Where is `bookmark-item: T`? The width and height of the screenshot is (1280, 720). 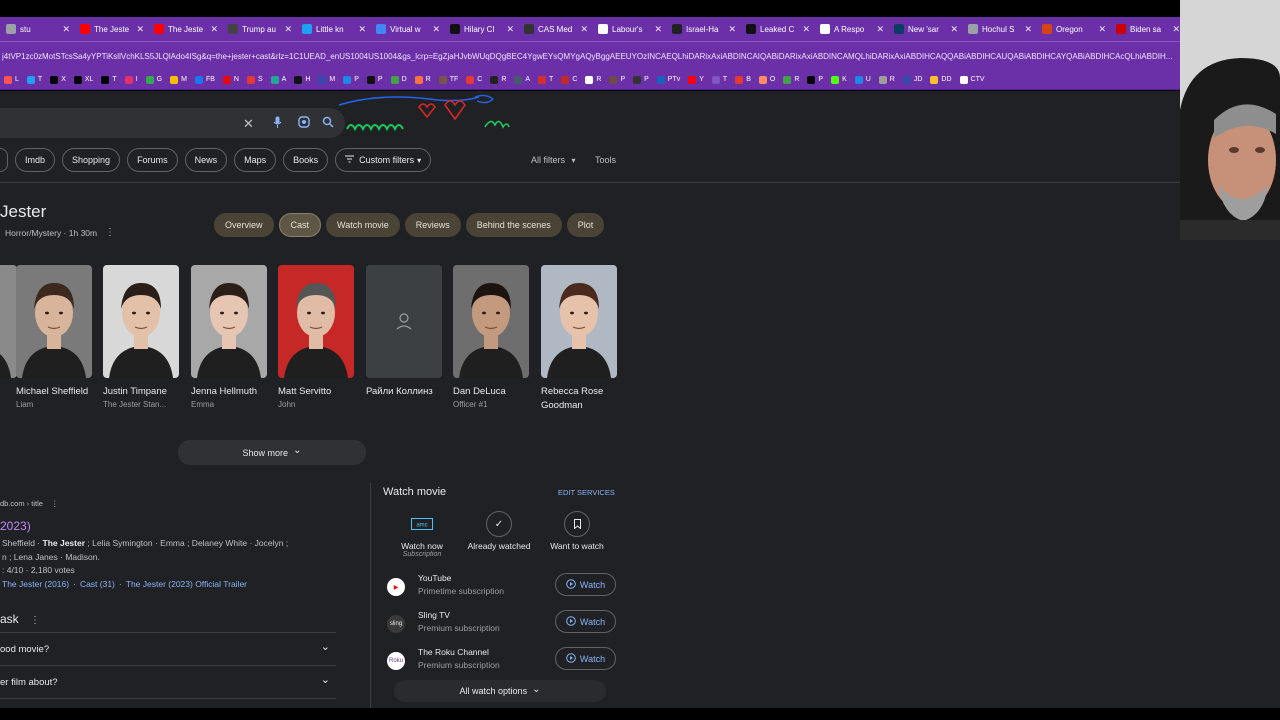
bookmark-item: T is located at coordinates (719, 79).